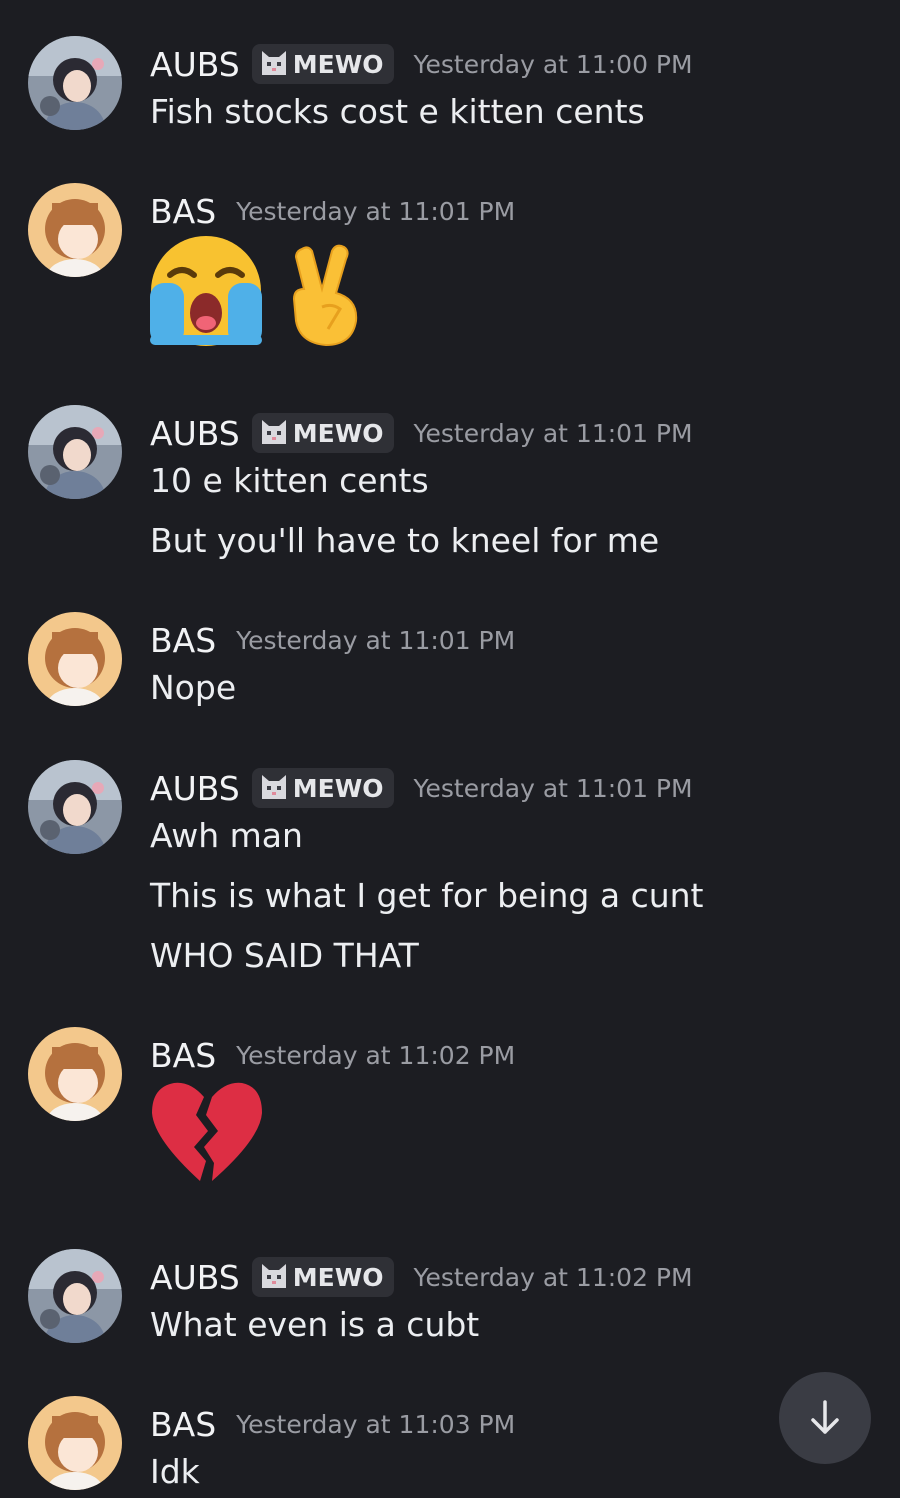 This screenshot has width=900, height=1498. I want to click on victory-hand-emoji, so click(326, 295).